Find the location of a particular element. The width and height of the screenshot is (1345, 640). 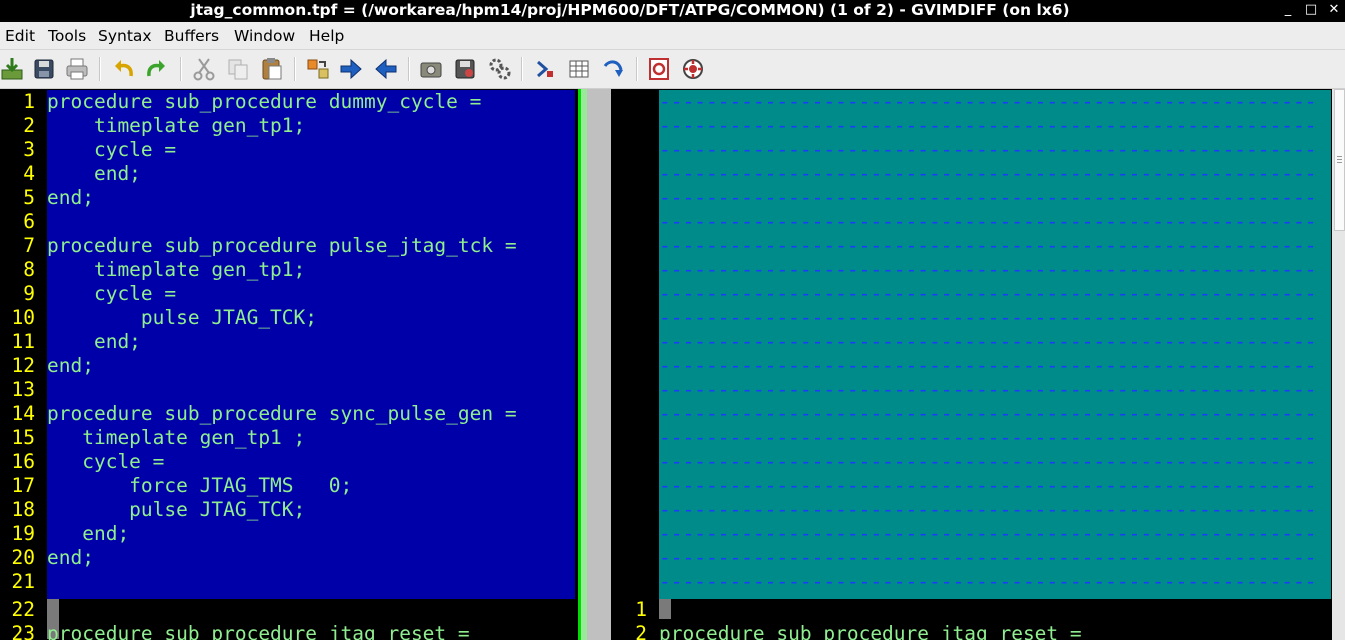

line-number: 7 is located at coordinates (29, 245).